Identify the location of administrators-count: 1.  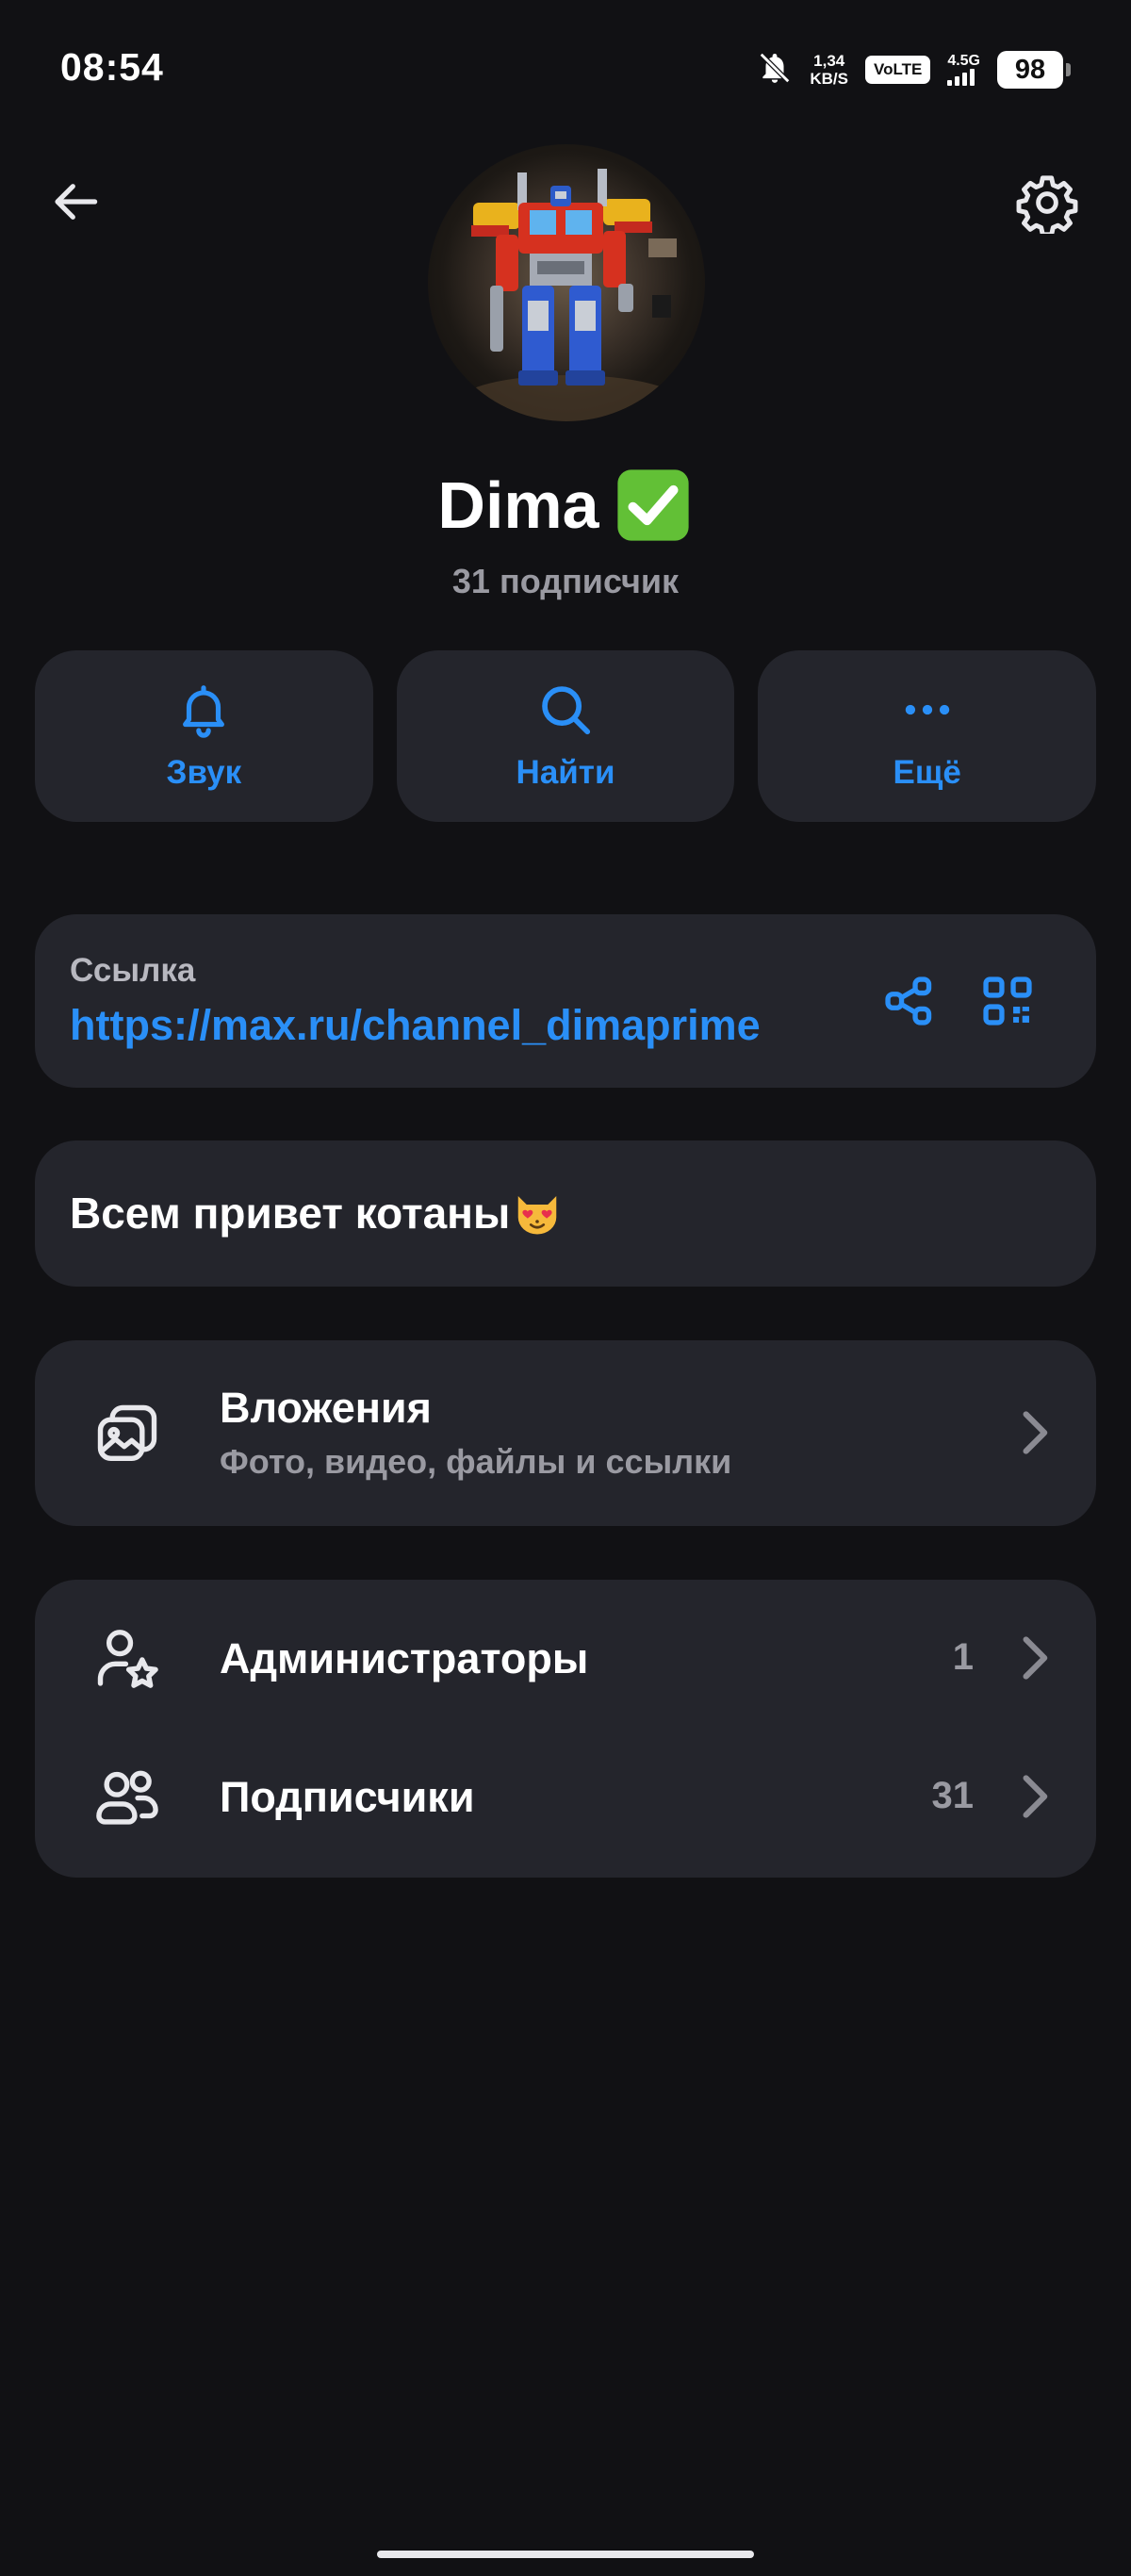
(963, 1657).